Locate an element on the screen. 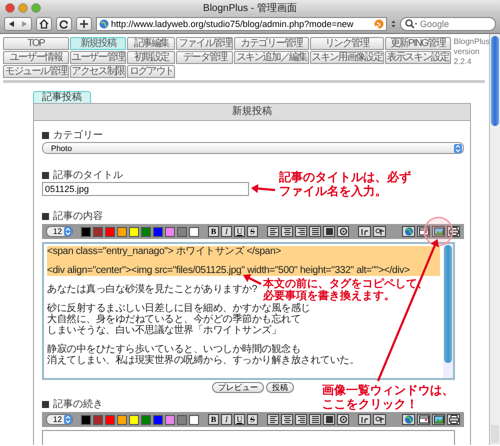  nav-tab: カテゴリー管理 is located at coordinates (271, 43).